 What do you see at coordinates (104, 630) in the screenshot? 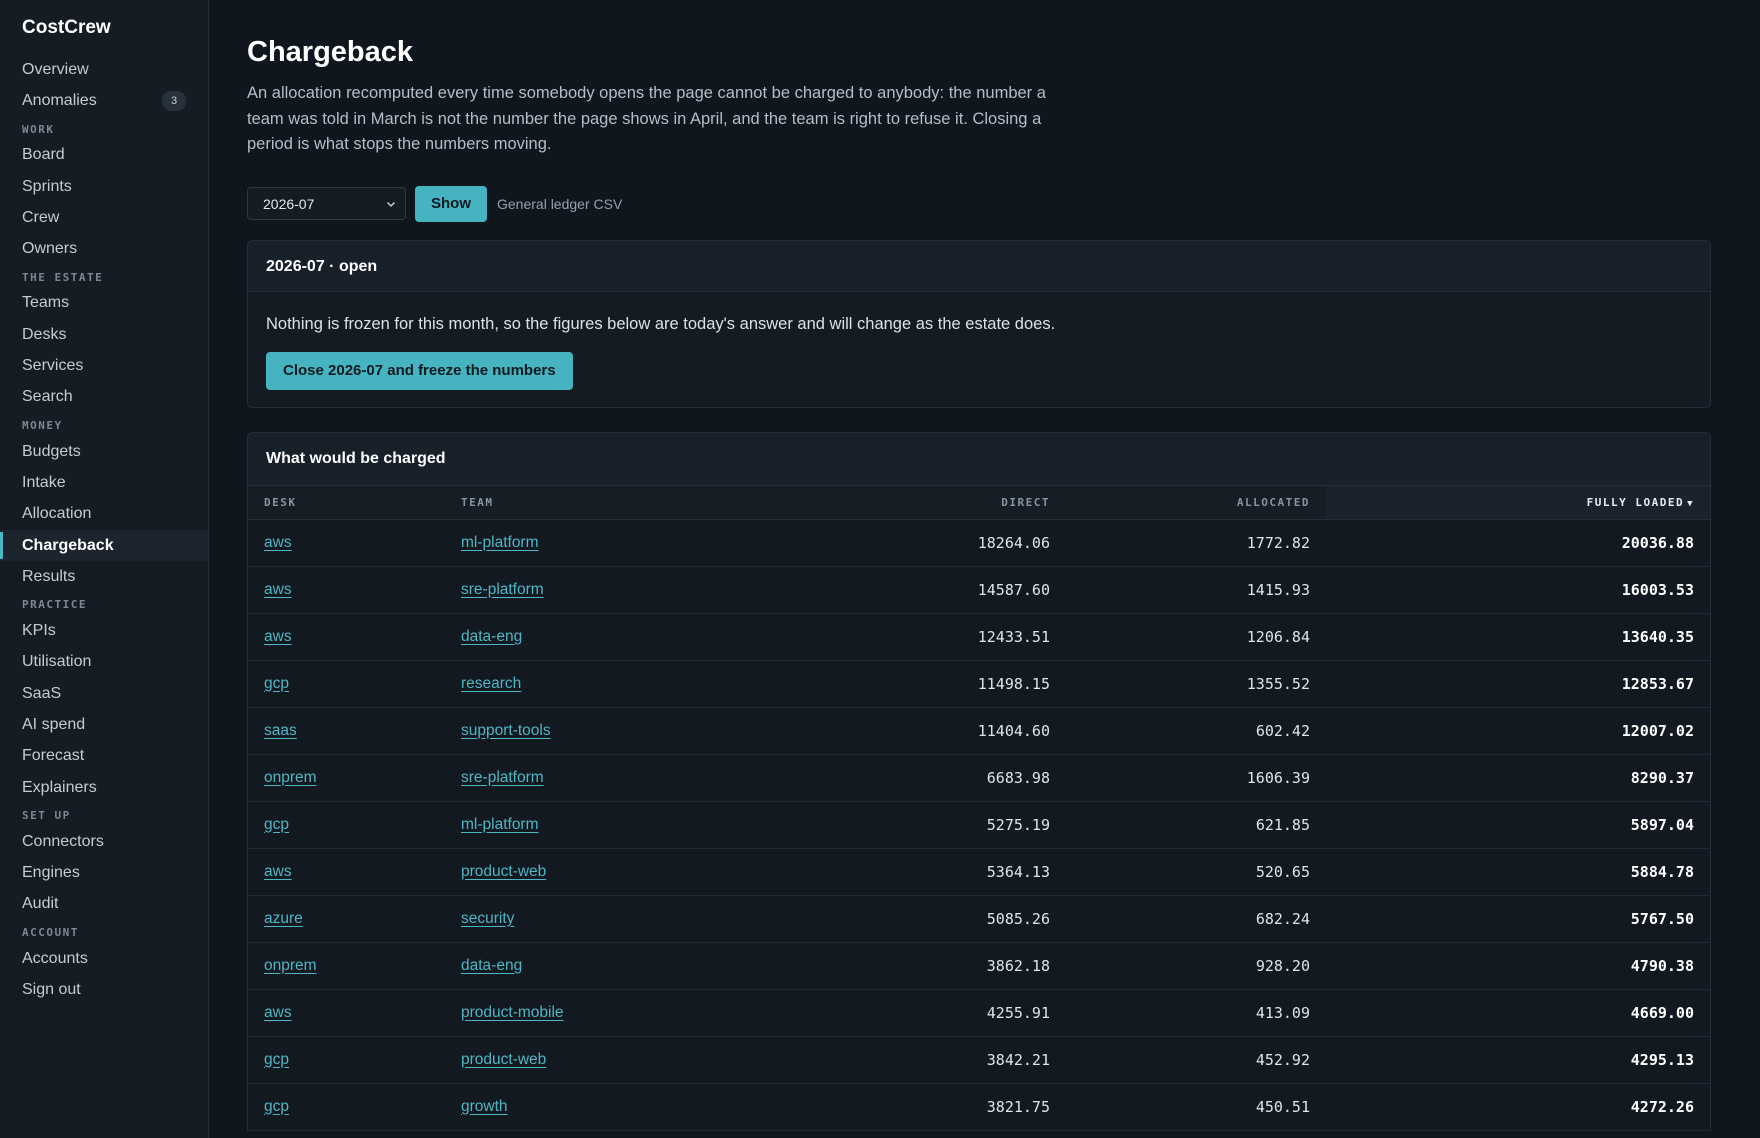
I see `sidebar-item-kpis: KPIs` at bounding box center [104, 630].